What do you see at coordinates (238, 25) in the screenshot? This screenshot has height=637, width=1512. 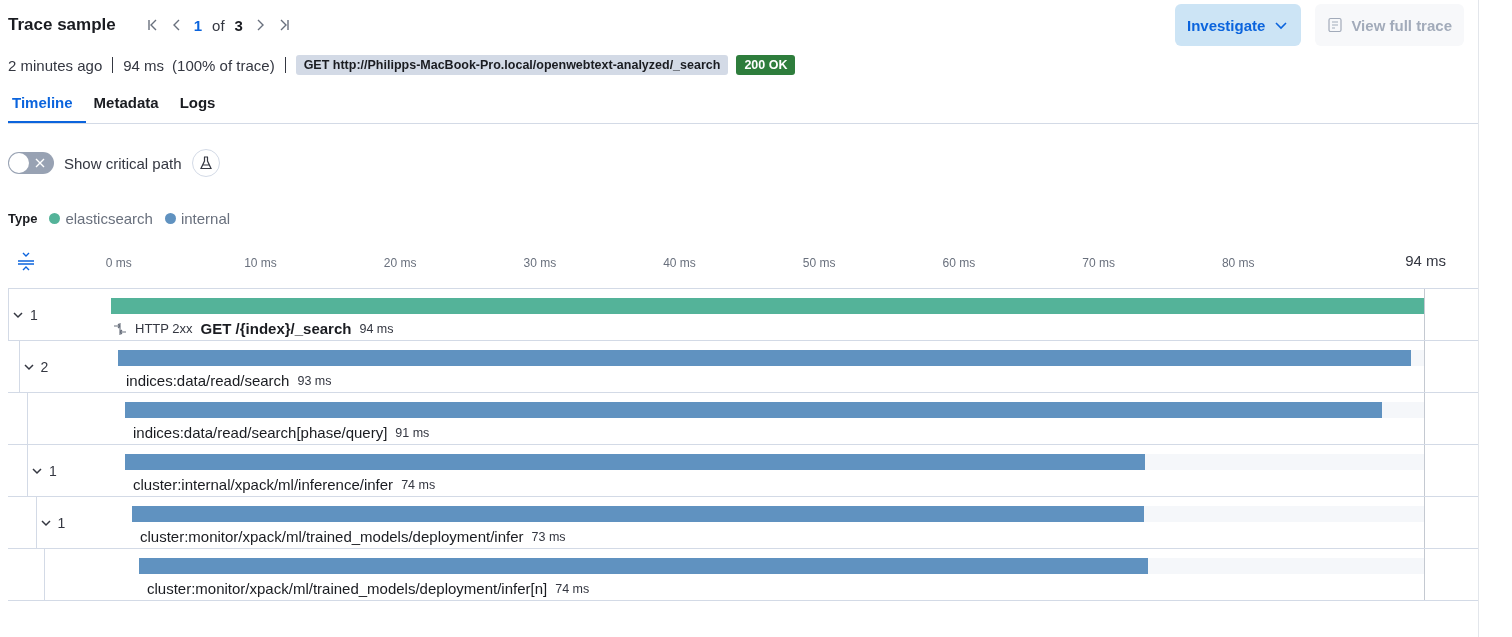 I see `page-total: 3` at bounding box center [238, 25].